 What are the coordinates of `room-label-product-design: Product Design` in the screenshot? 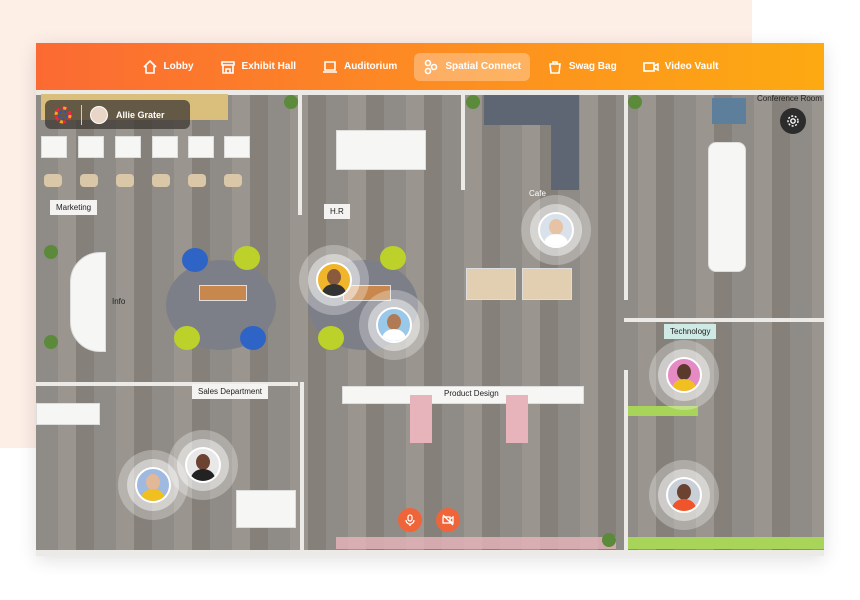 It's located at (471, 393).